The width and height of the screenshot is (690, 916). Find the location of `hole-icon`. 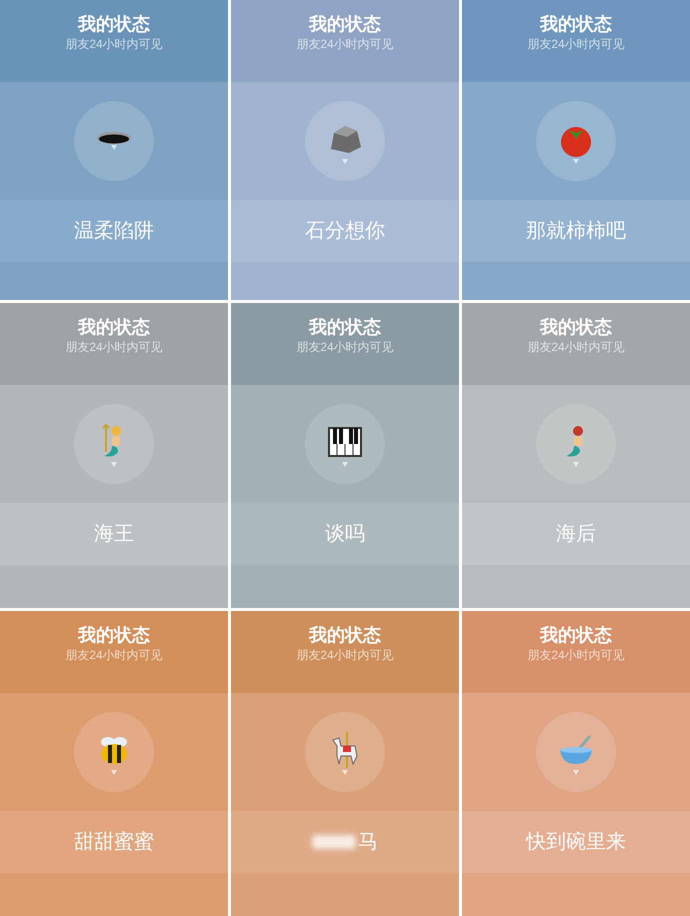

hole-icon is located at coordinates (114, 138).